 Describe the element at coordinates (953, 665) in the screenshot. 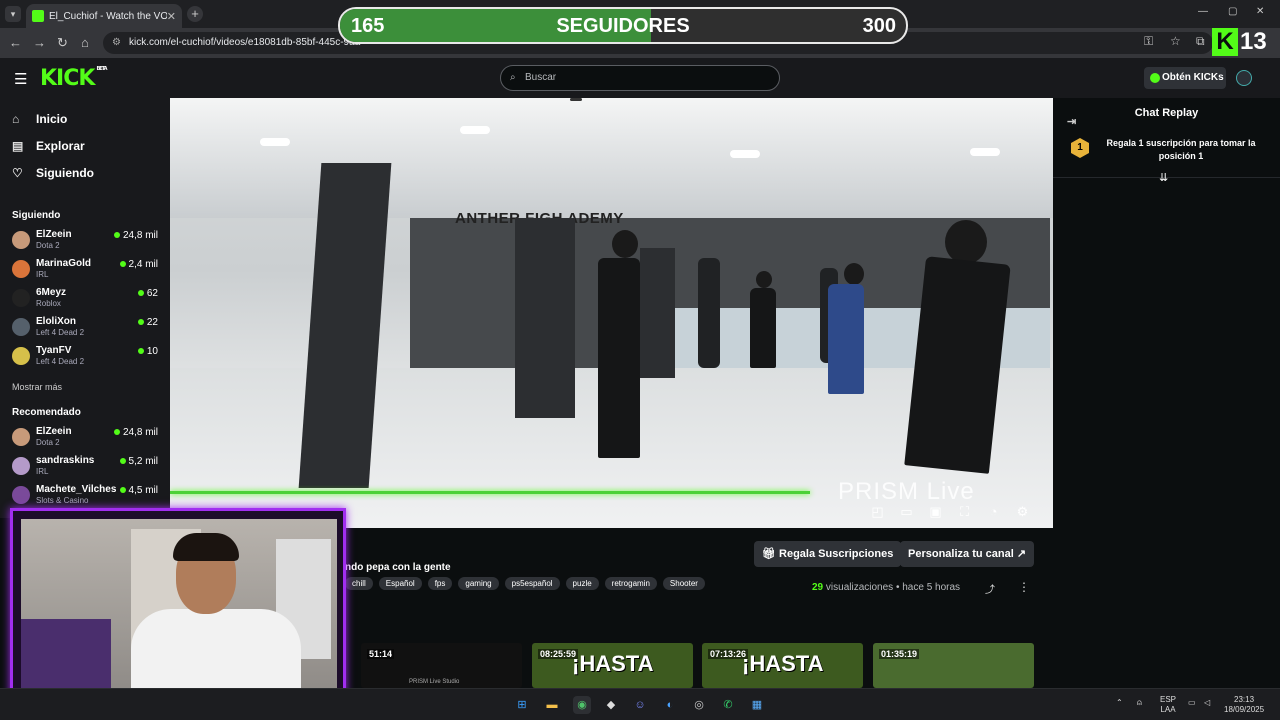

I see `vod-thumbnail: 01:35:19` at that location.